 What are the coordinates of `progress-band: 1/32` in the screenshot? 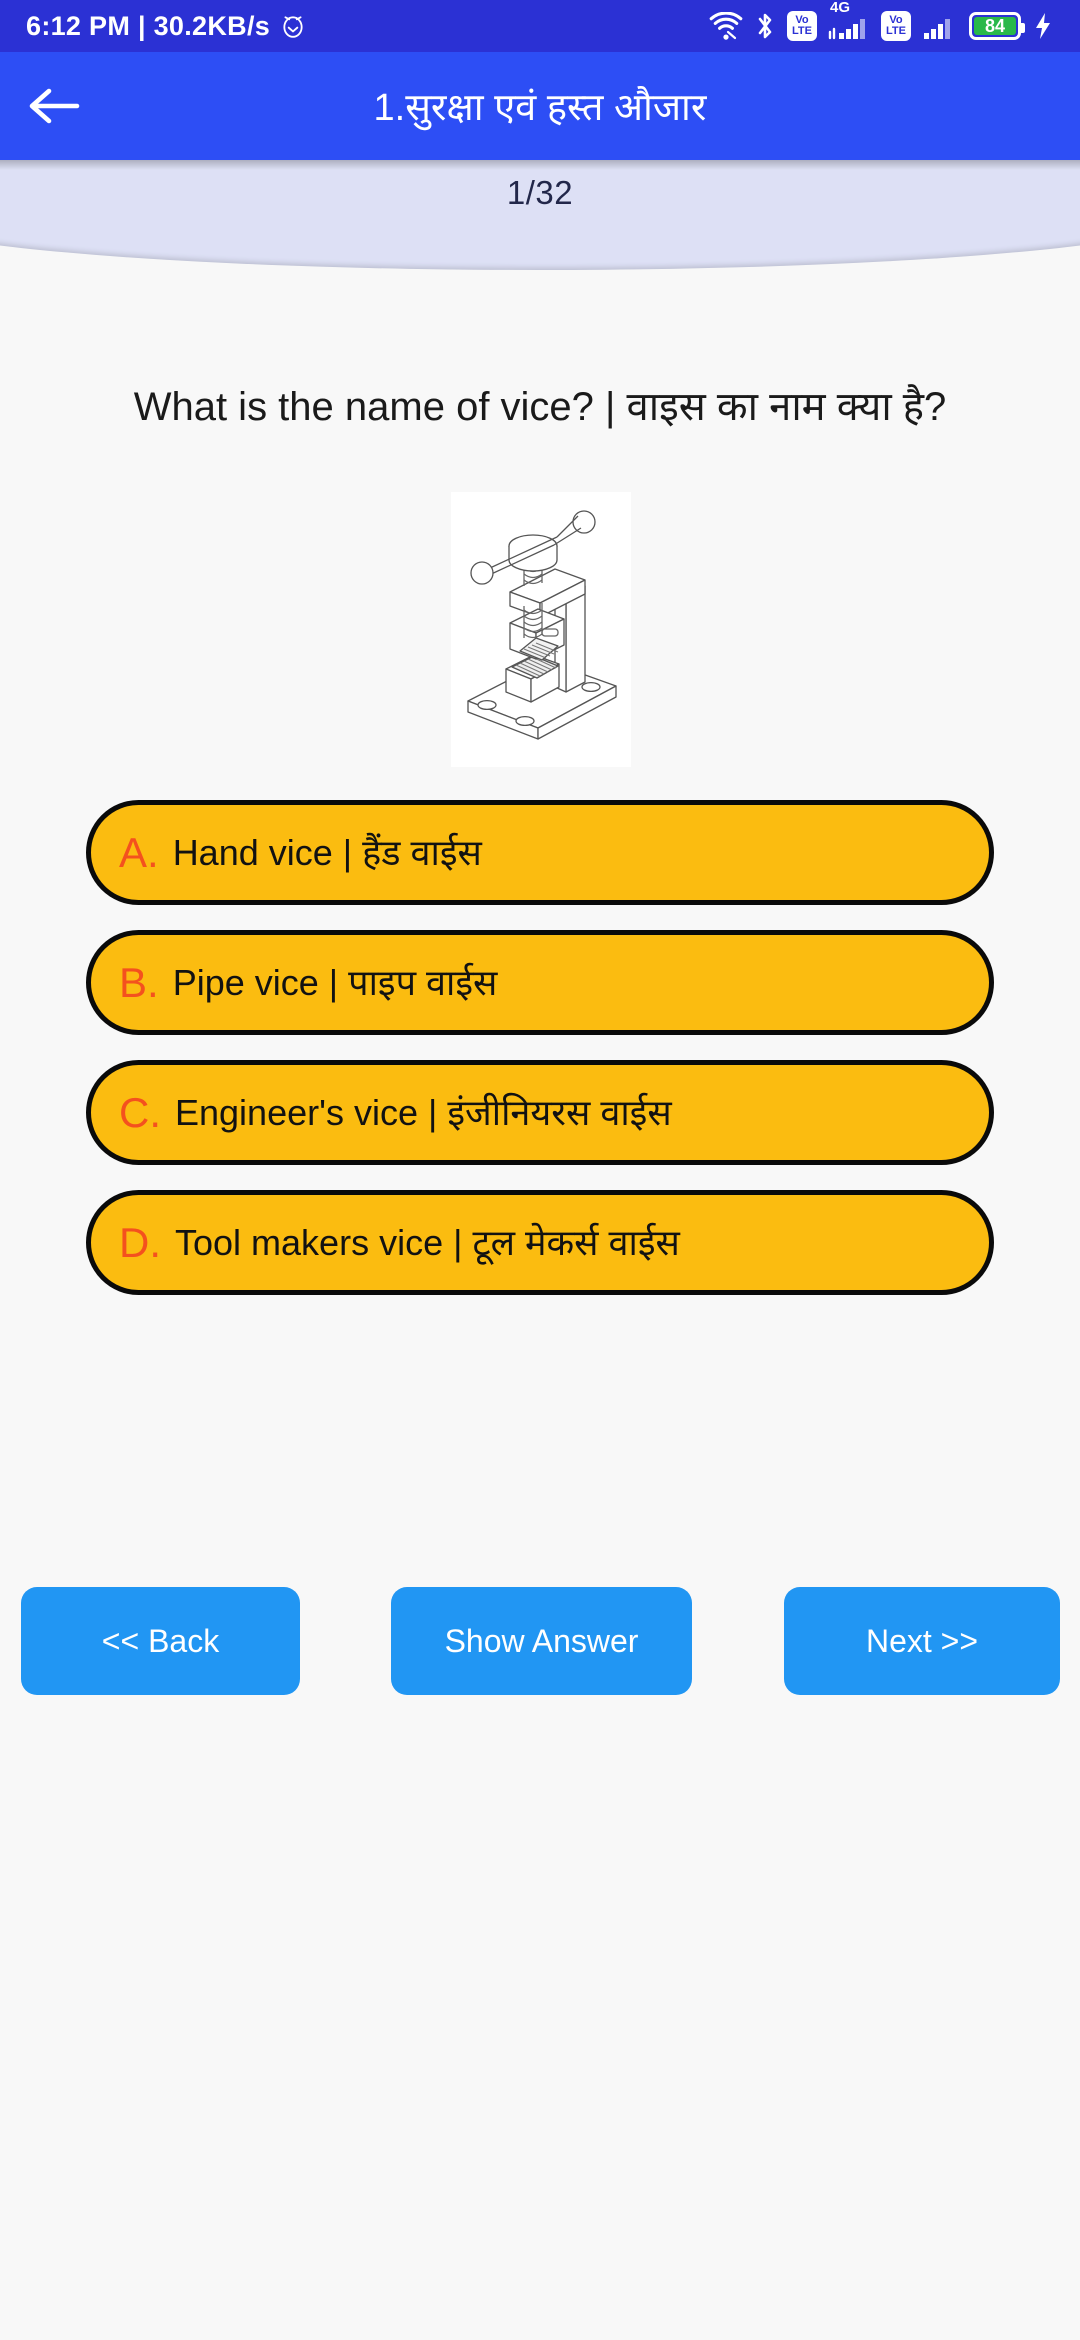 It's located at (540, 215).